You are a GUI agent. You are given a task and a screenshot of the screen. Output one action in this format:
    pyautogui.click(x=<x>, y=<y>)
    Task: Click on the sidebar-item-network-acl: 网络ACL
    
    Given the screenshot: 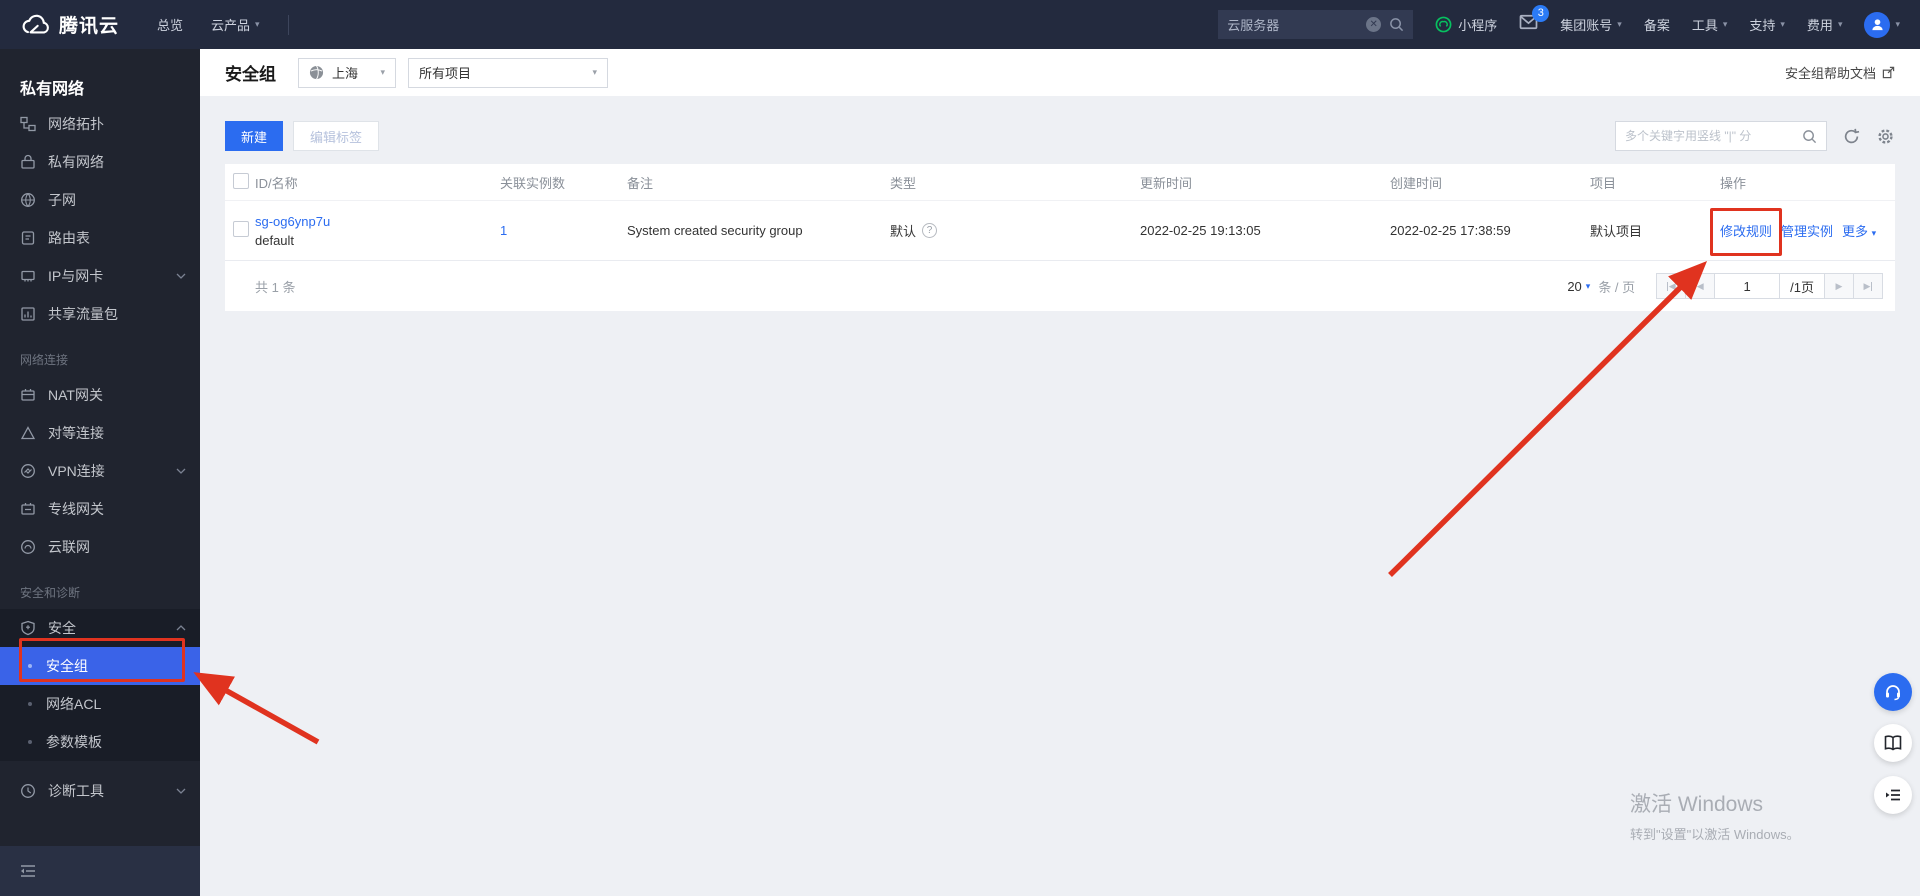 What is the action you would take?
    pyautogui.click(x=100, y=704)
    